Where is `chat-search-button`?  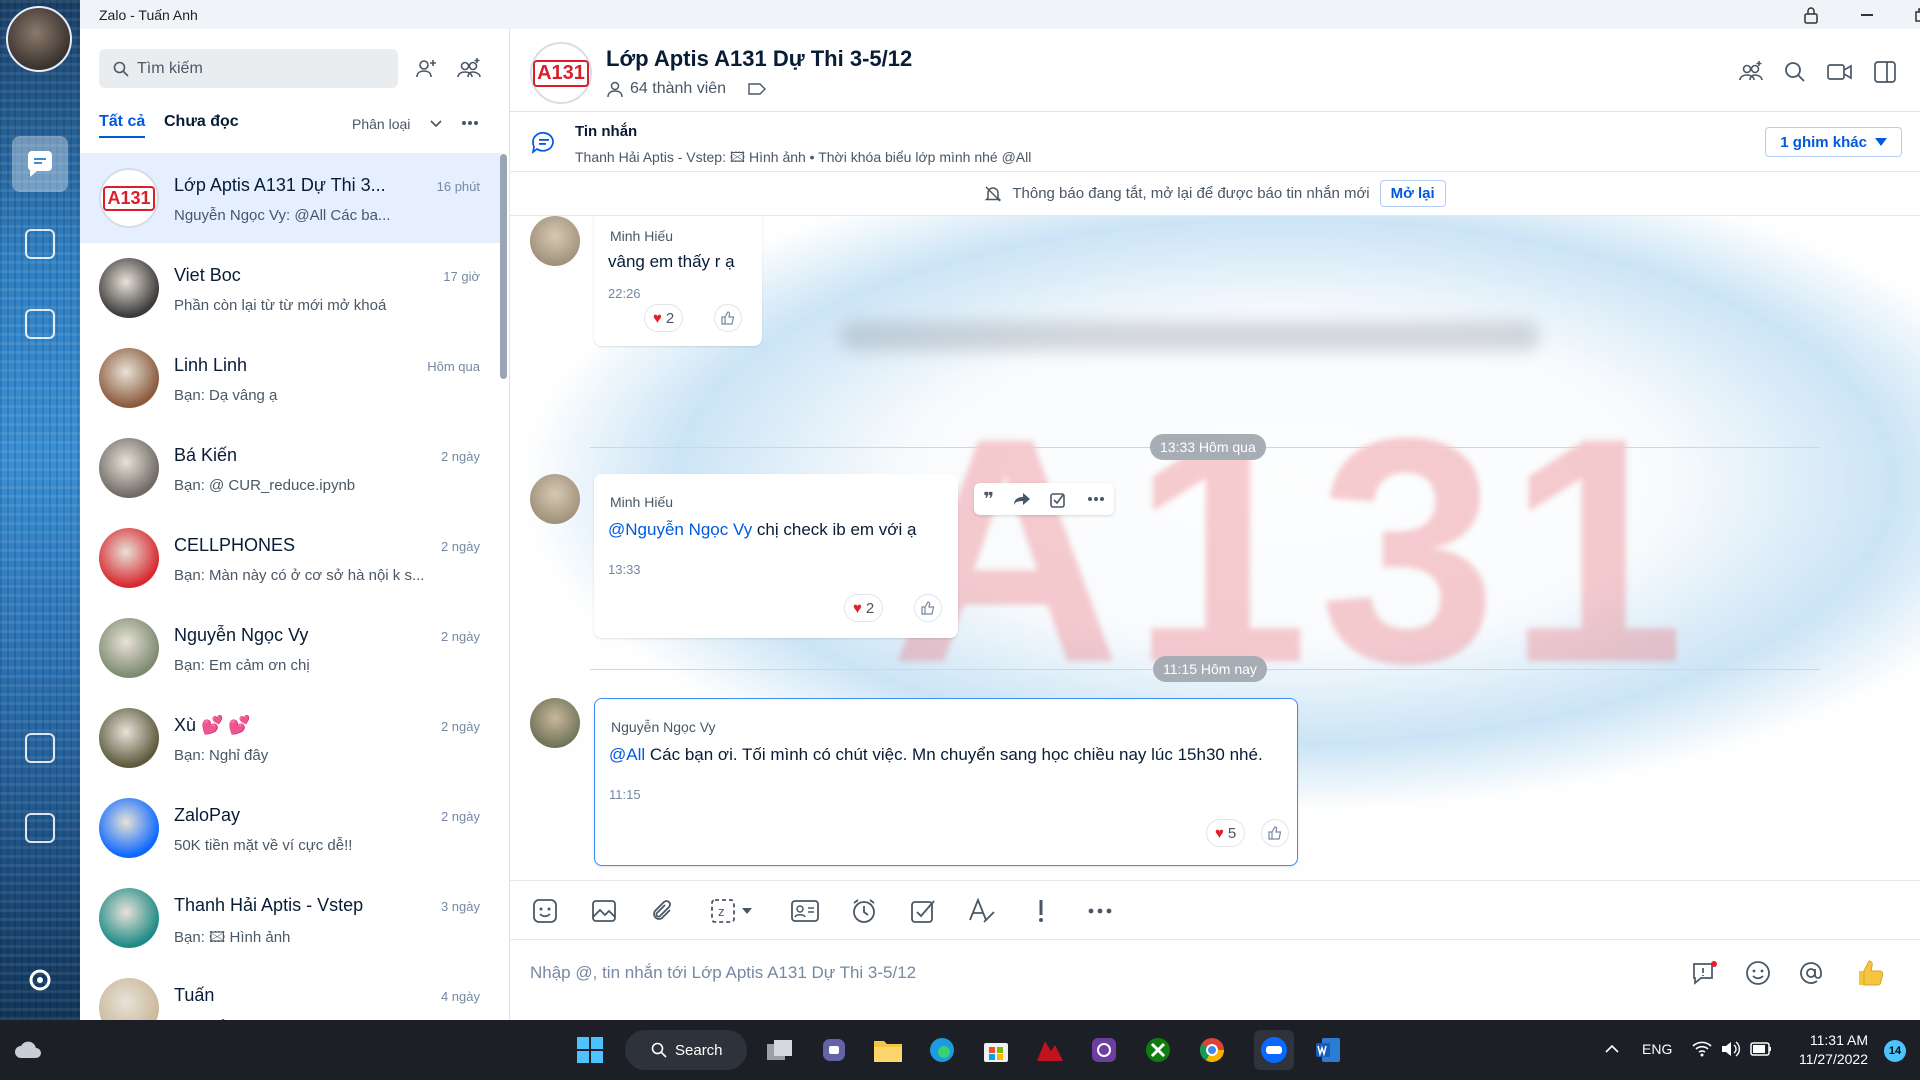
chat-search-button is located at coordinates (1795, 72).